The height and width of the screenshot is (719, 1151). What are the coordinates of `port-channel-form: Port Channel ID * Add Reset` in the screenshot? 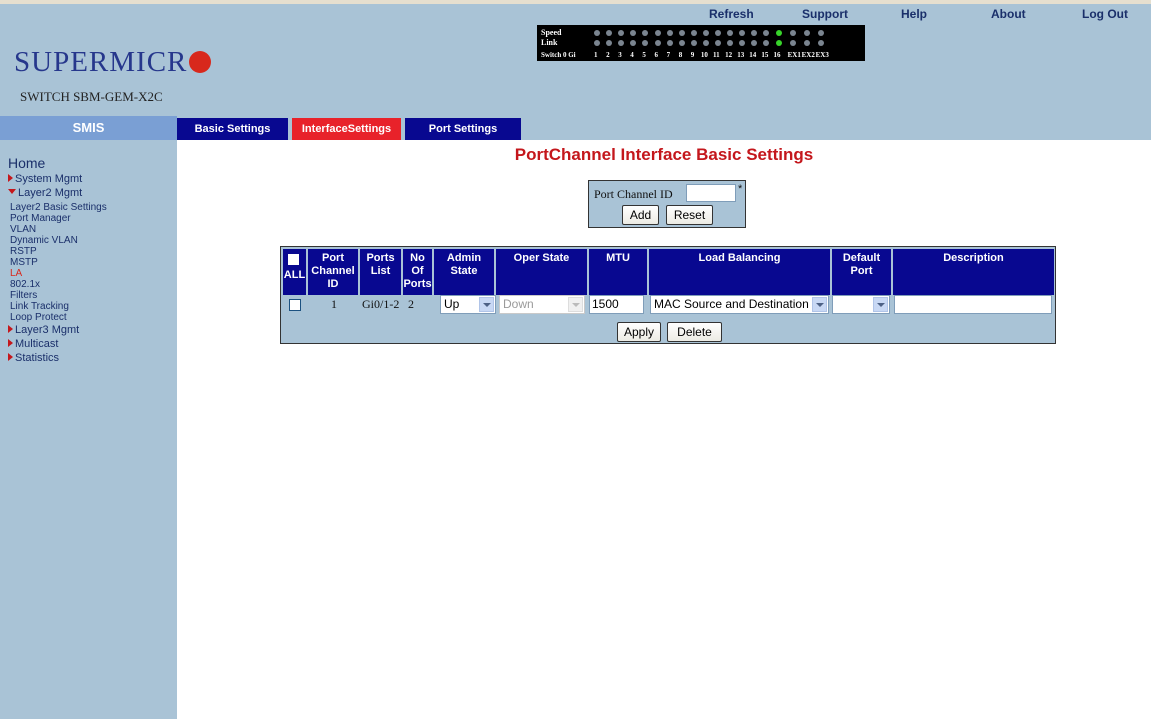 It's located at (667, 204).